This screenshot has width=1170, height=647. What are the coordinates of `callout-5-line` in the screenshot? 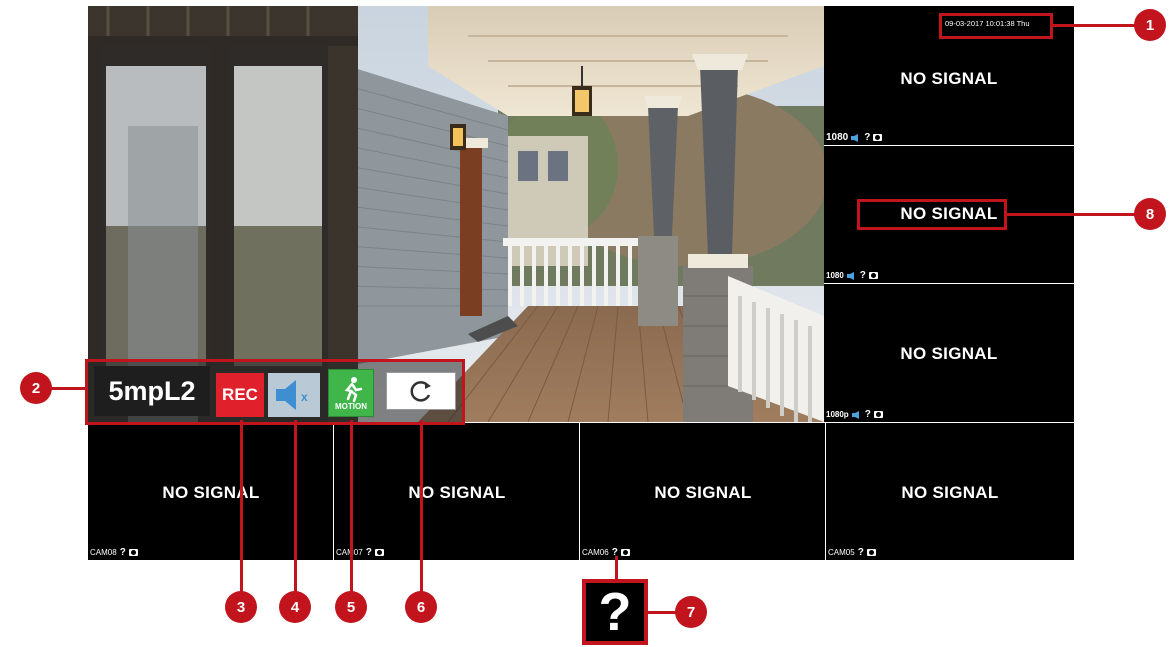 It's located at (351, 506).